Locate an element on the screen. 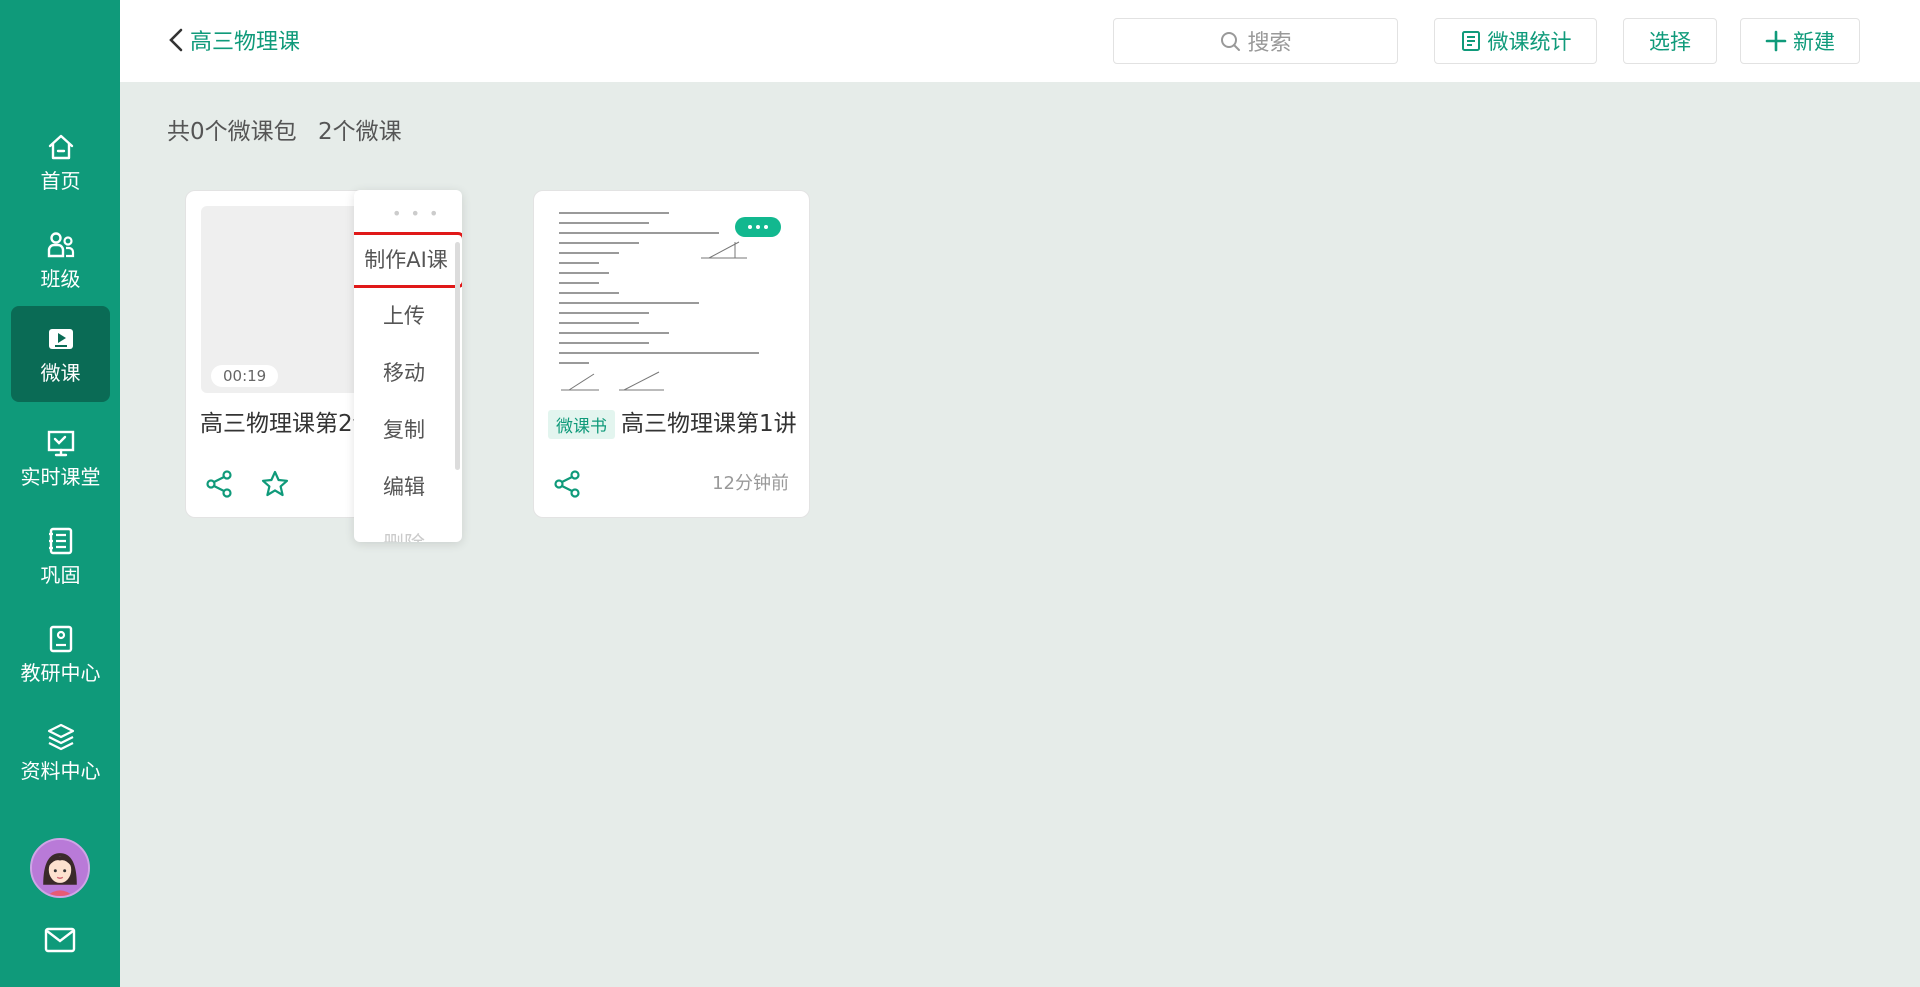 This screenshot has width=1920, height=987. search-input: 搜索 is located at coordinates (1255, 41).